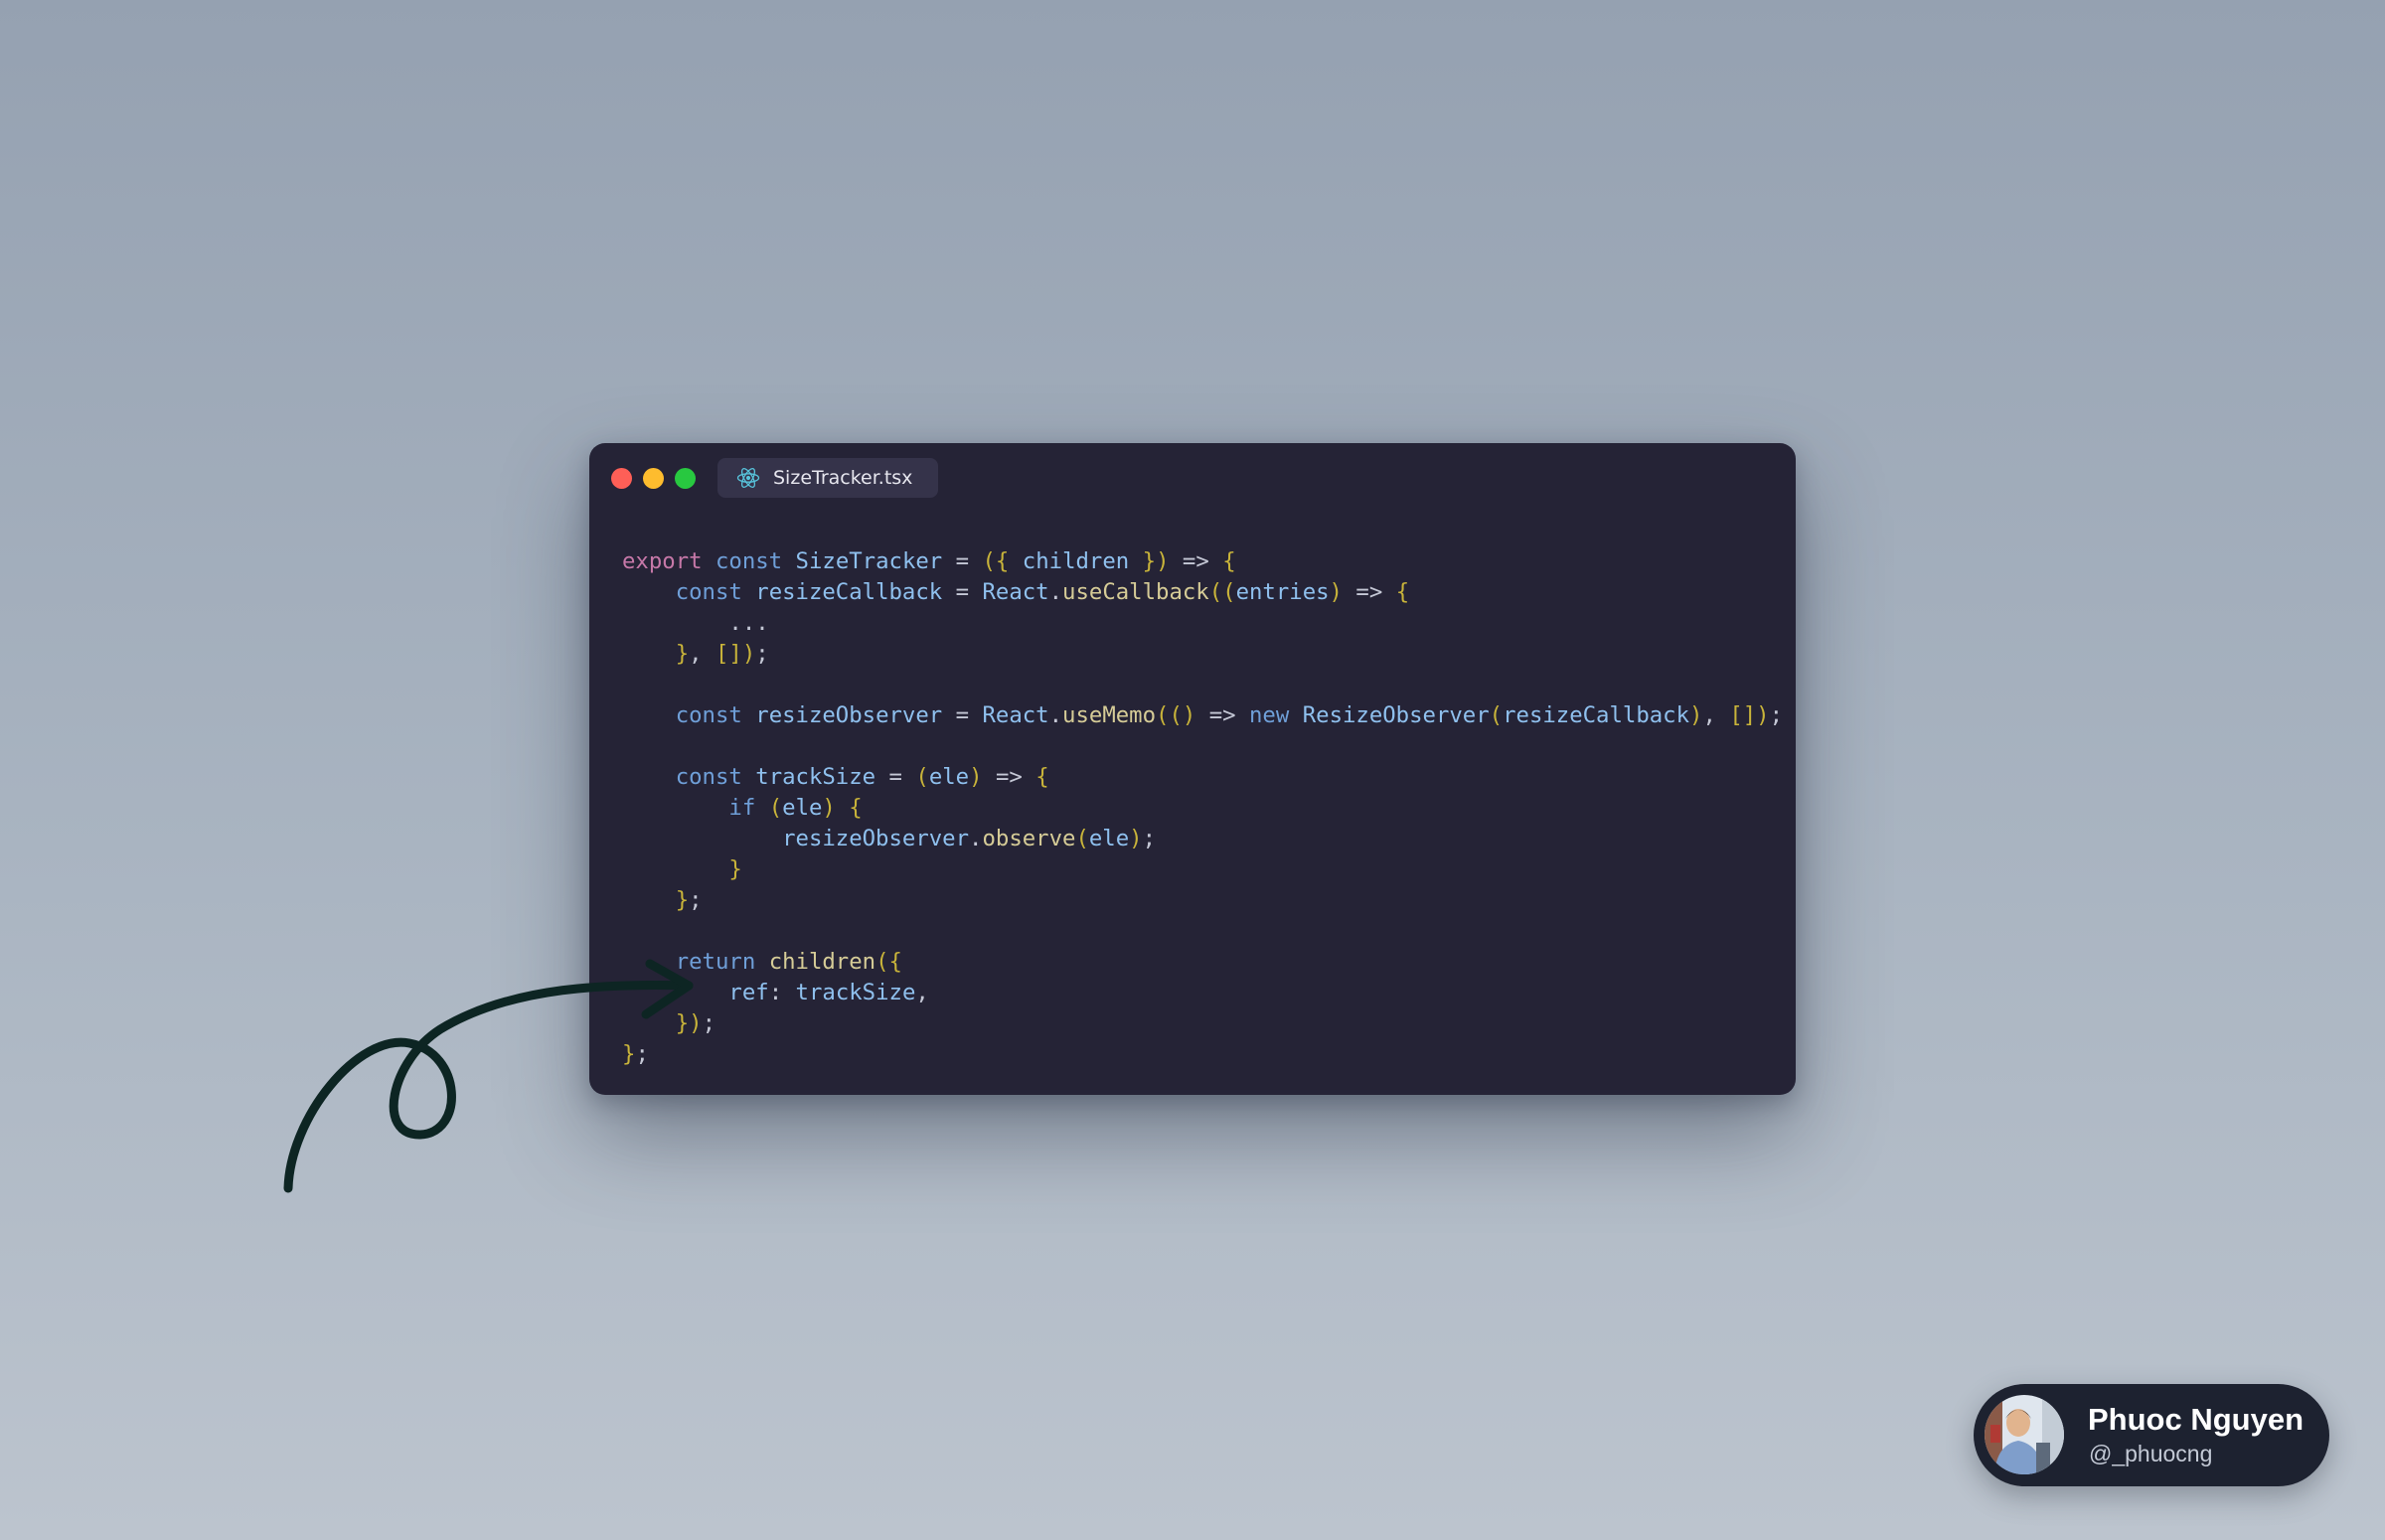  I want to click on code-token: ((), so click(1176, 715).